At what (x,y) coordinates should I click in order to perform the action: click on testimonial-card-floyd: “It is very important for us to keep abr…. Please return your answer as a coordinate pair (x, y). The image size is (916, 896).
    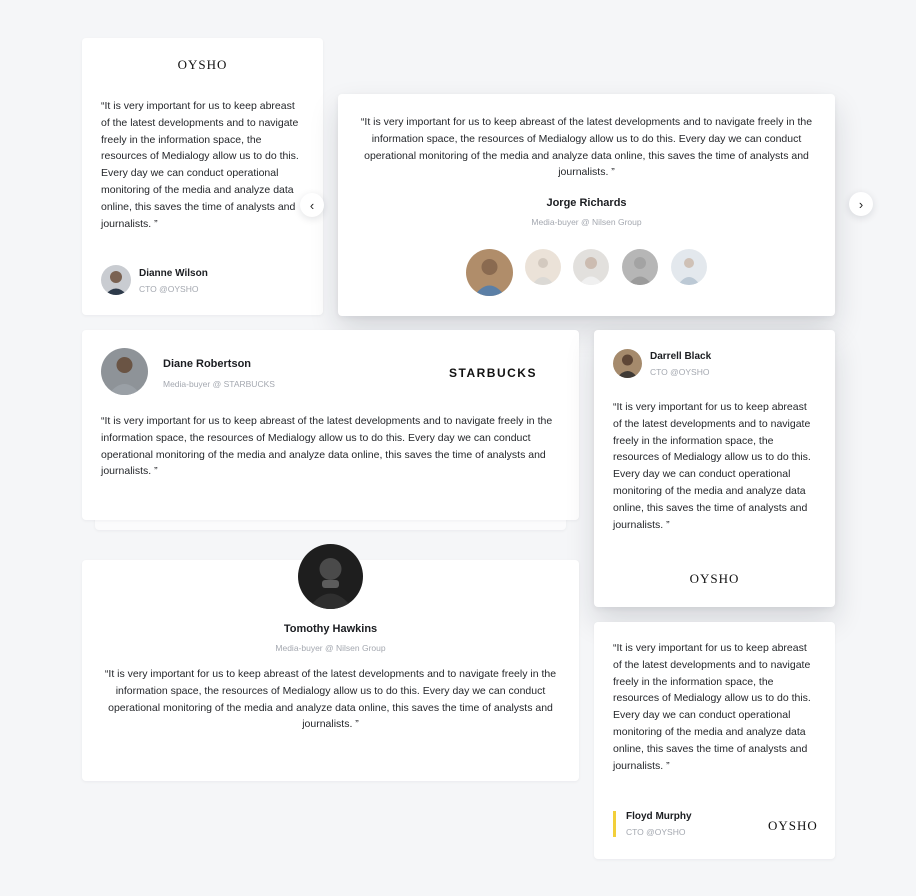
    Looking at the image, I should click on (714, 740).